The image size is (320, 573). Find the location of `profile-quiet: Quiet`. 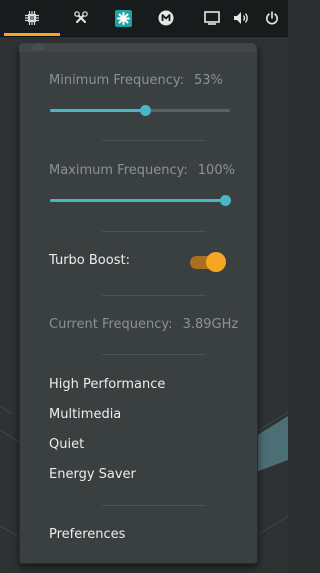

profile-quiet: Quiet is located at coordinates (66, 444).